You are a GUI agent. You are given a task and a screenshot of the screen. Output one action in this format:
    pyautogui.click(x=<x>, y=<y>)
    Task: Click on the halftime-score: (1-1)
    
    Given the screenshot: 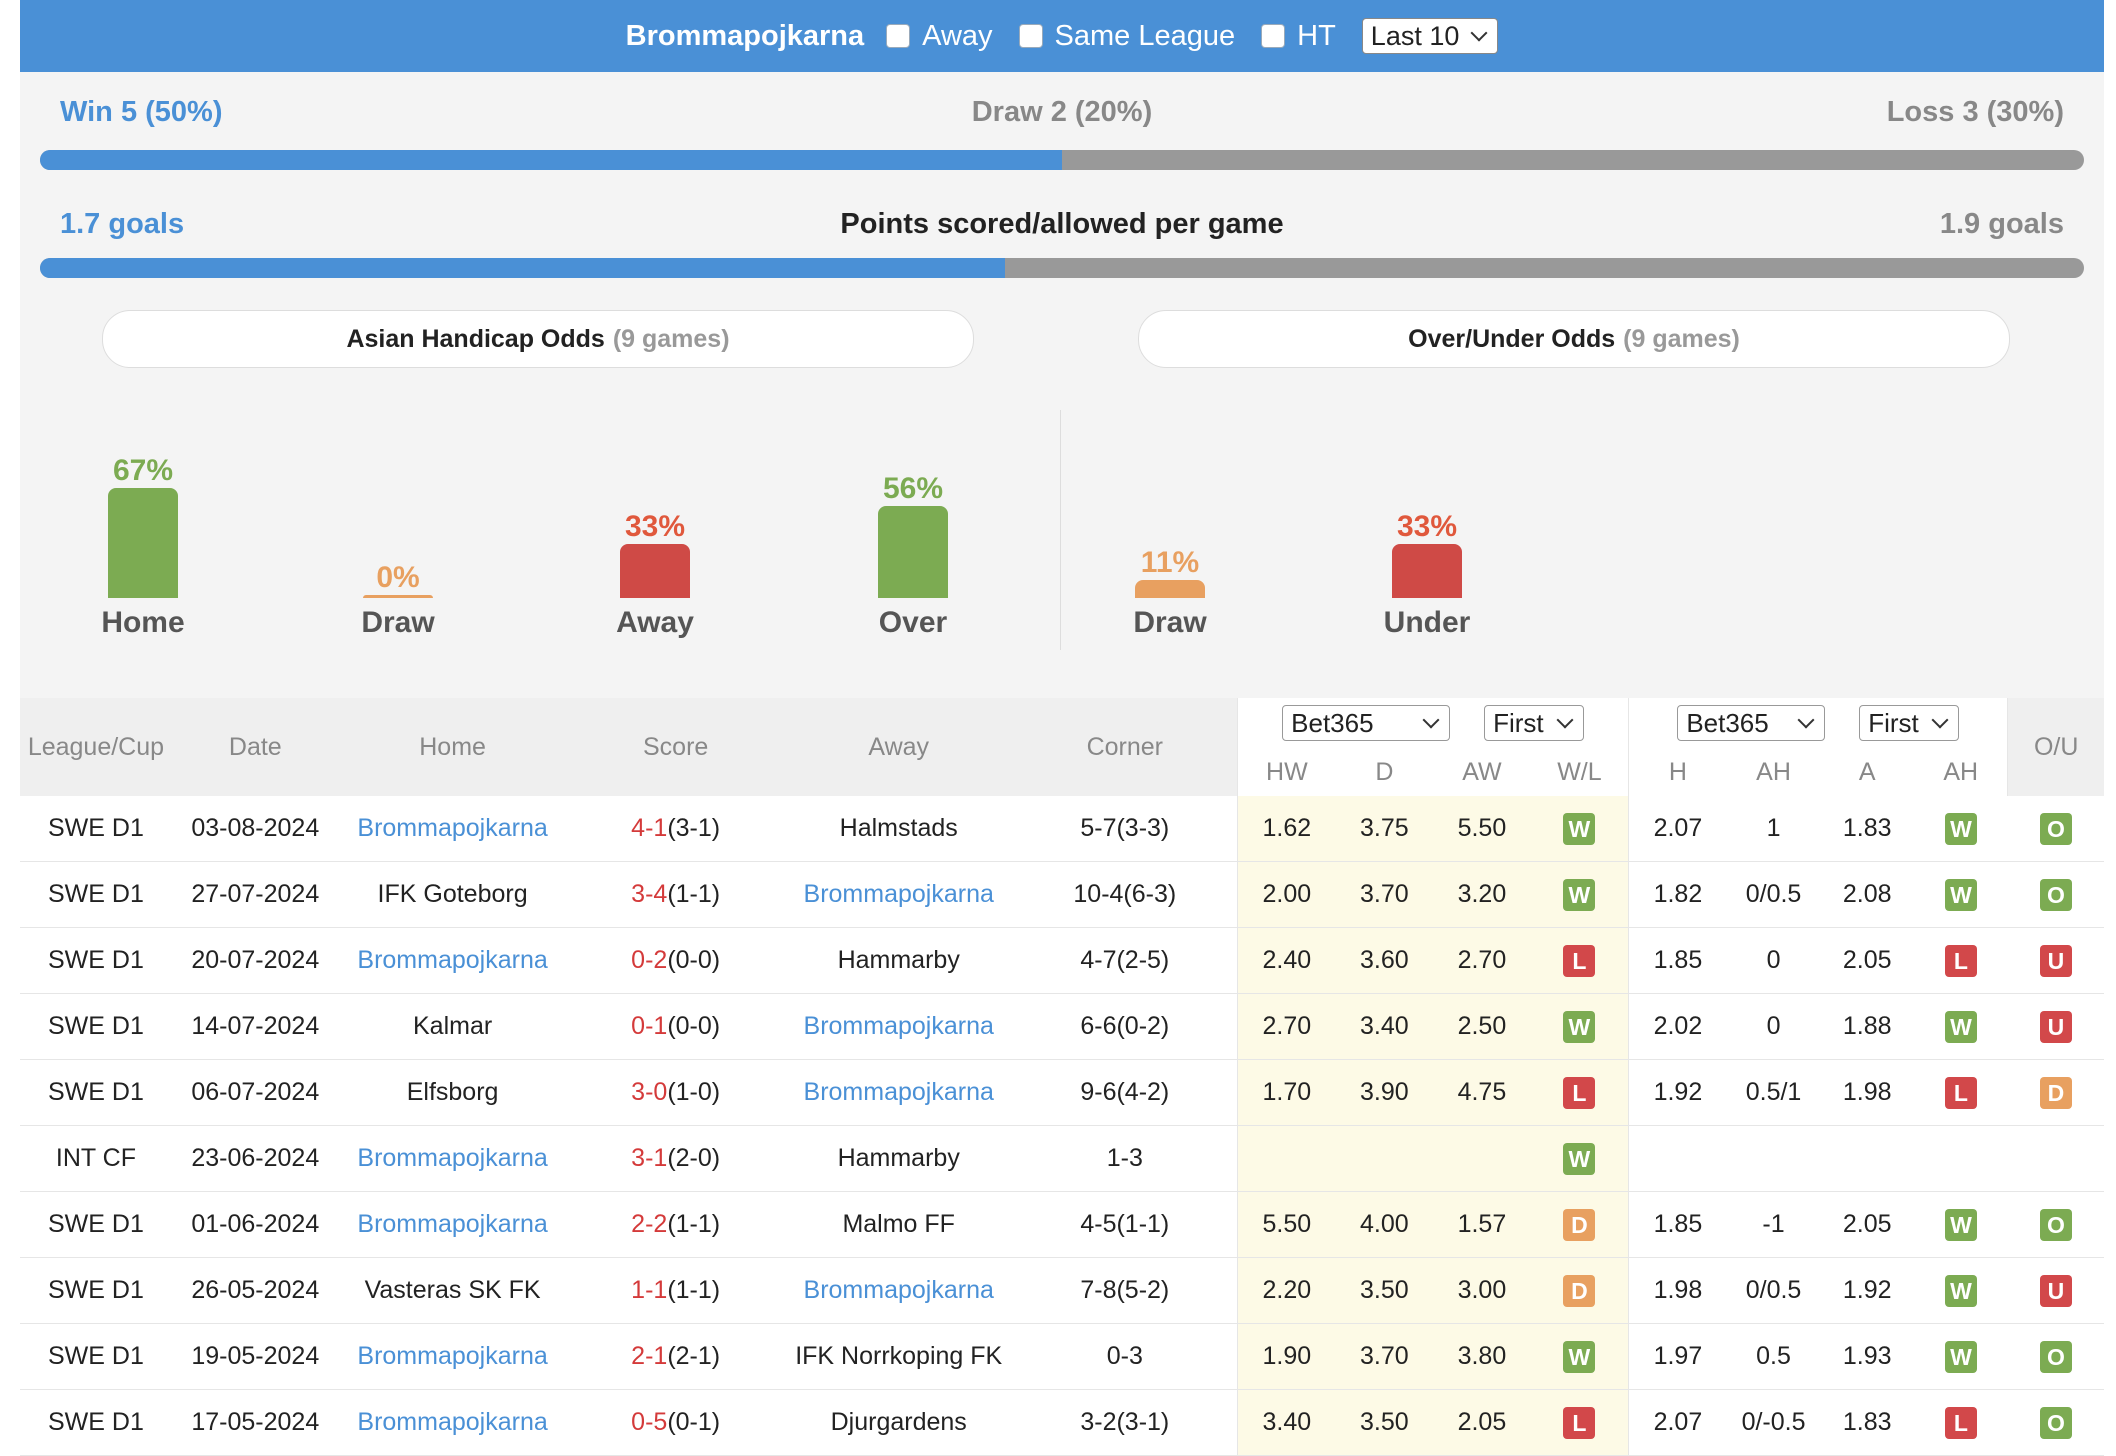 What is the action you would take?
    pyautogui.click(x=694, y=894)
    